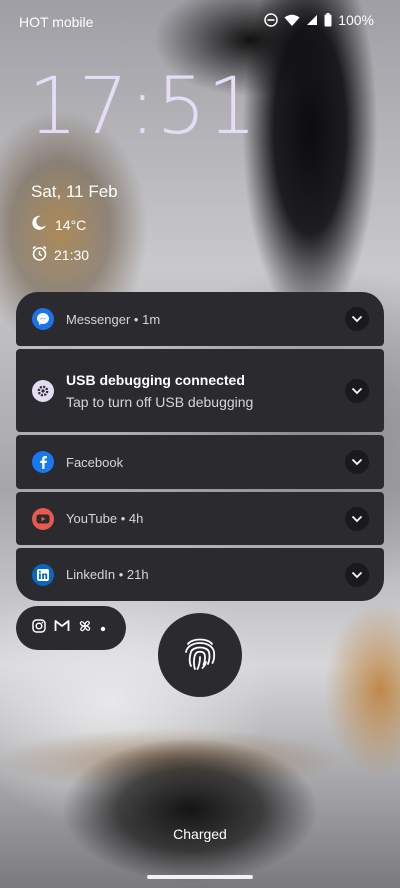 This screenshot has width=400, height=888. I want to click on next-alarm: 21:30, so click(60, 255).